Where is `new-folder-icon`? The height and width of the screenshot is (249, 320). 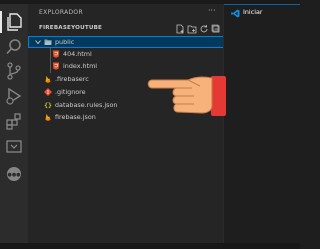 new-folder-icon is located at coordinates (192, 29).